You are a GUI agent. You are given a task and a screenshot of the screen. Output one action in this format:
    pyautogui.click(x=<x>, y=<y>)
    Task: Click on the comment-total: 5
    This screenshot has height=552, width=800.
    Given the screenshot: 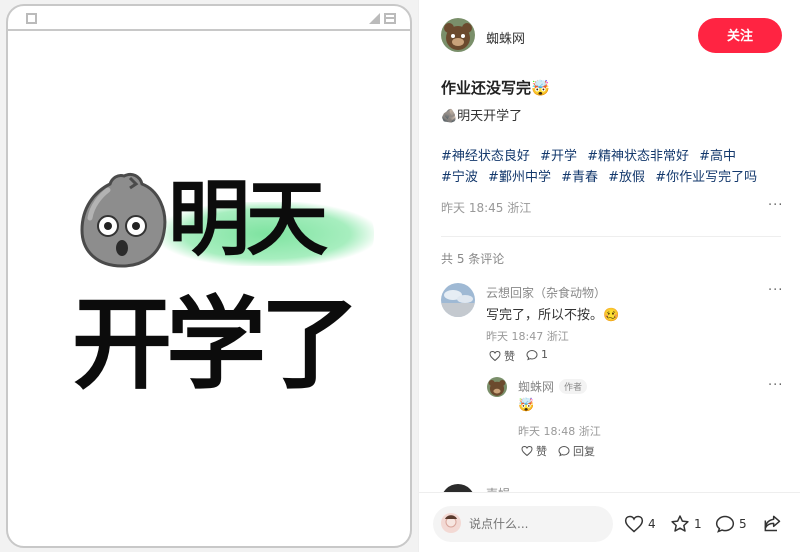 What is the action you would take?
    pyautogui.click(x=743, y=524)
    